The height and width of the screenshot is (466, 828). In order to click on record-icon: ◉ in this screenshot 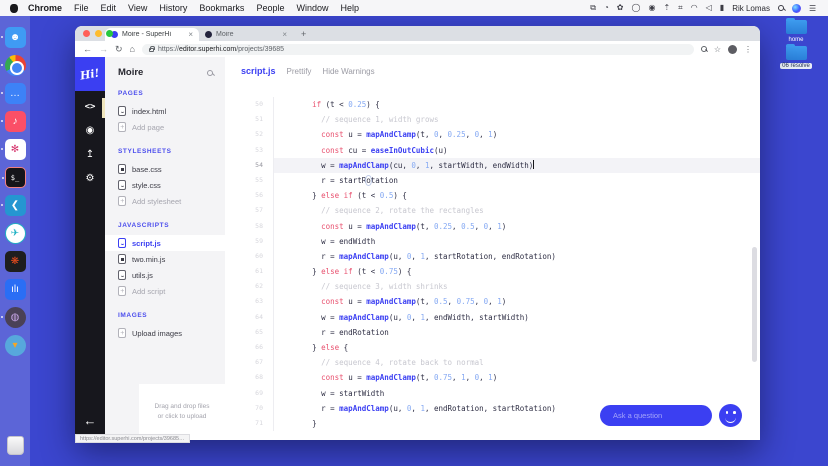, I will do `click(651, 8)`.